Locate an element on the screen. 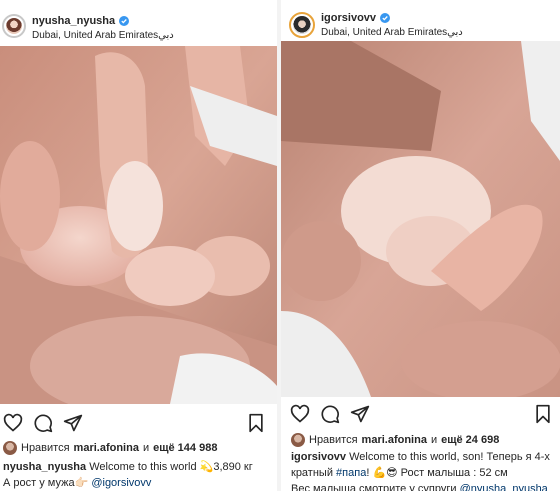 This screenshot has width=560, height=491. username-row: igorsivovv is located at coordinates (356, 18).